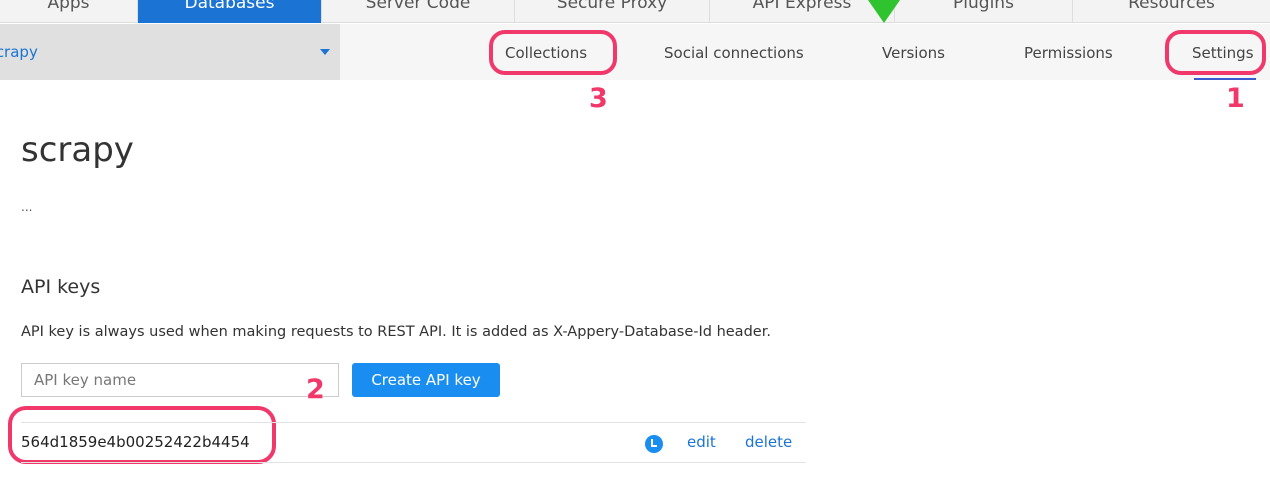 The width and height of the screenshot is (1270, 492). I want to click on clock-icon, so click(654, 444).